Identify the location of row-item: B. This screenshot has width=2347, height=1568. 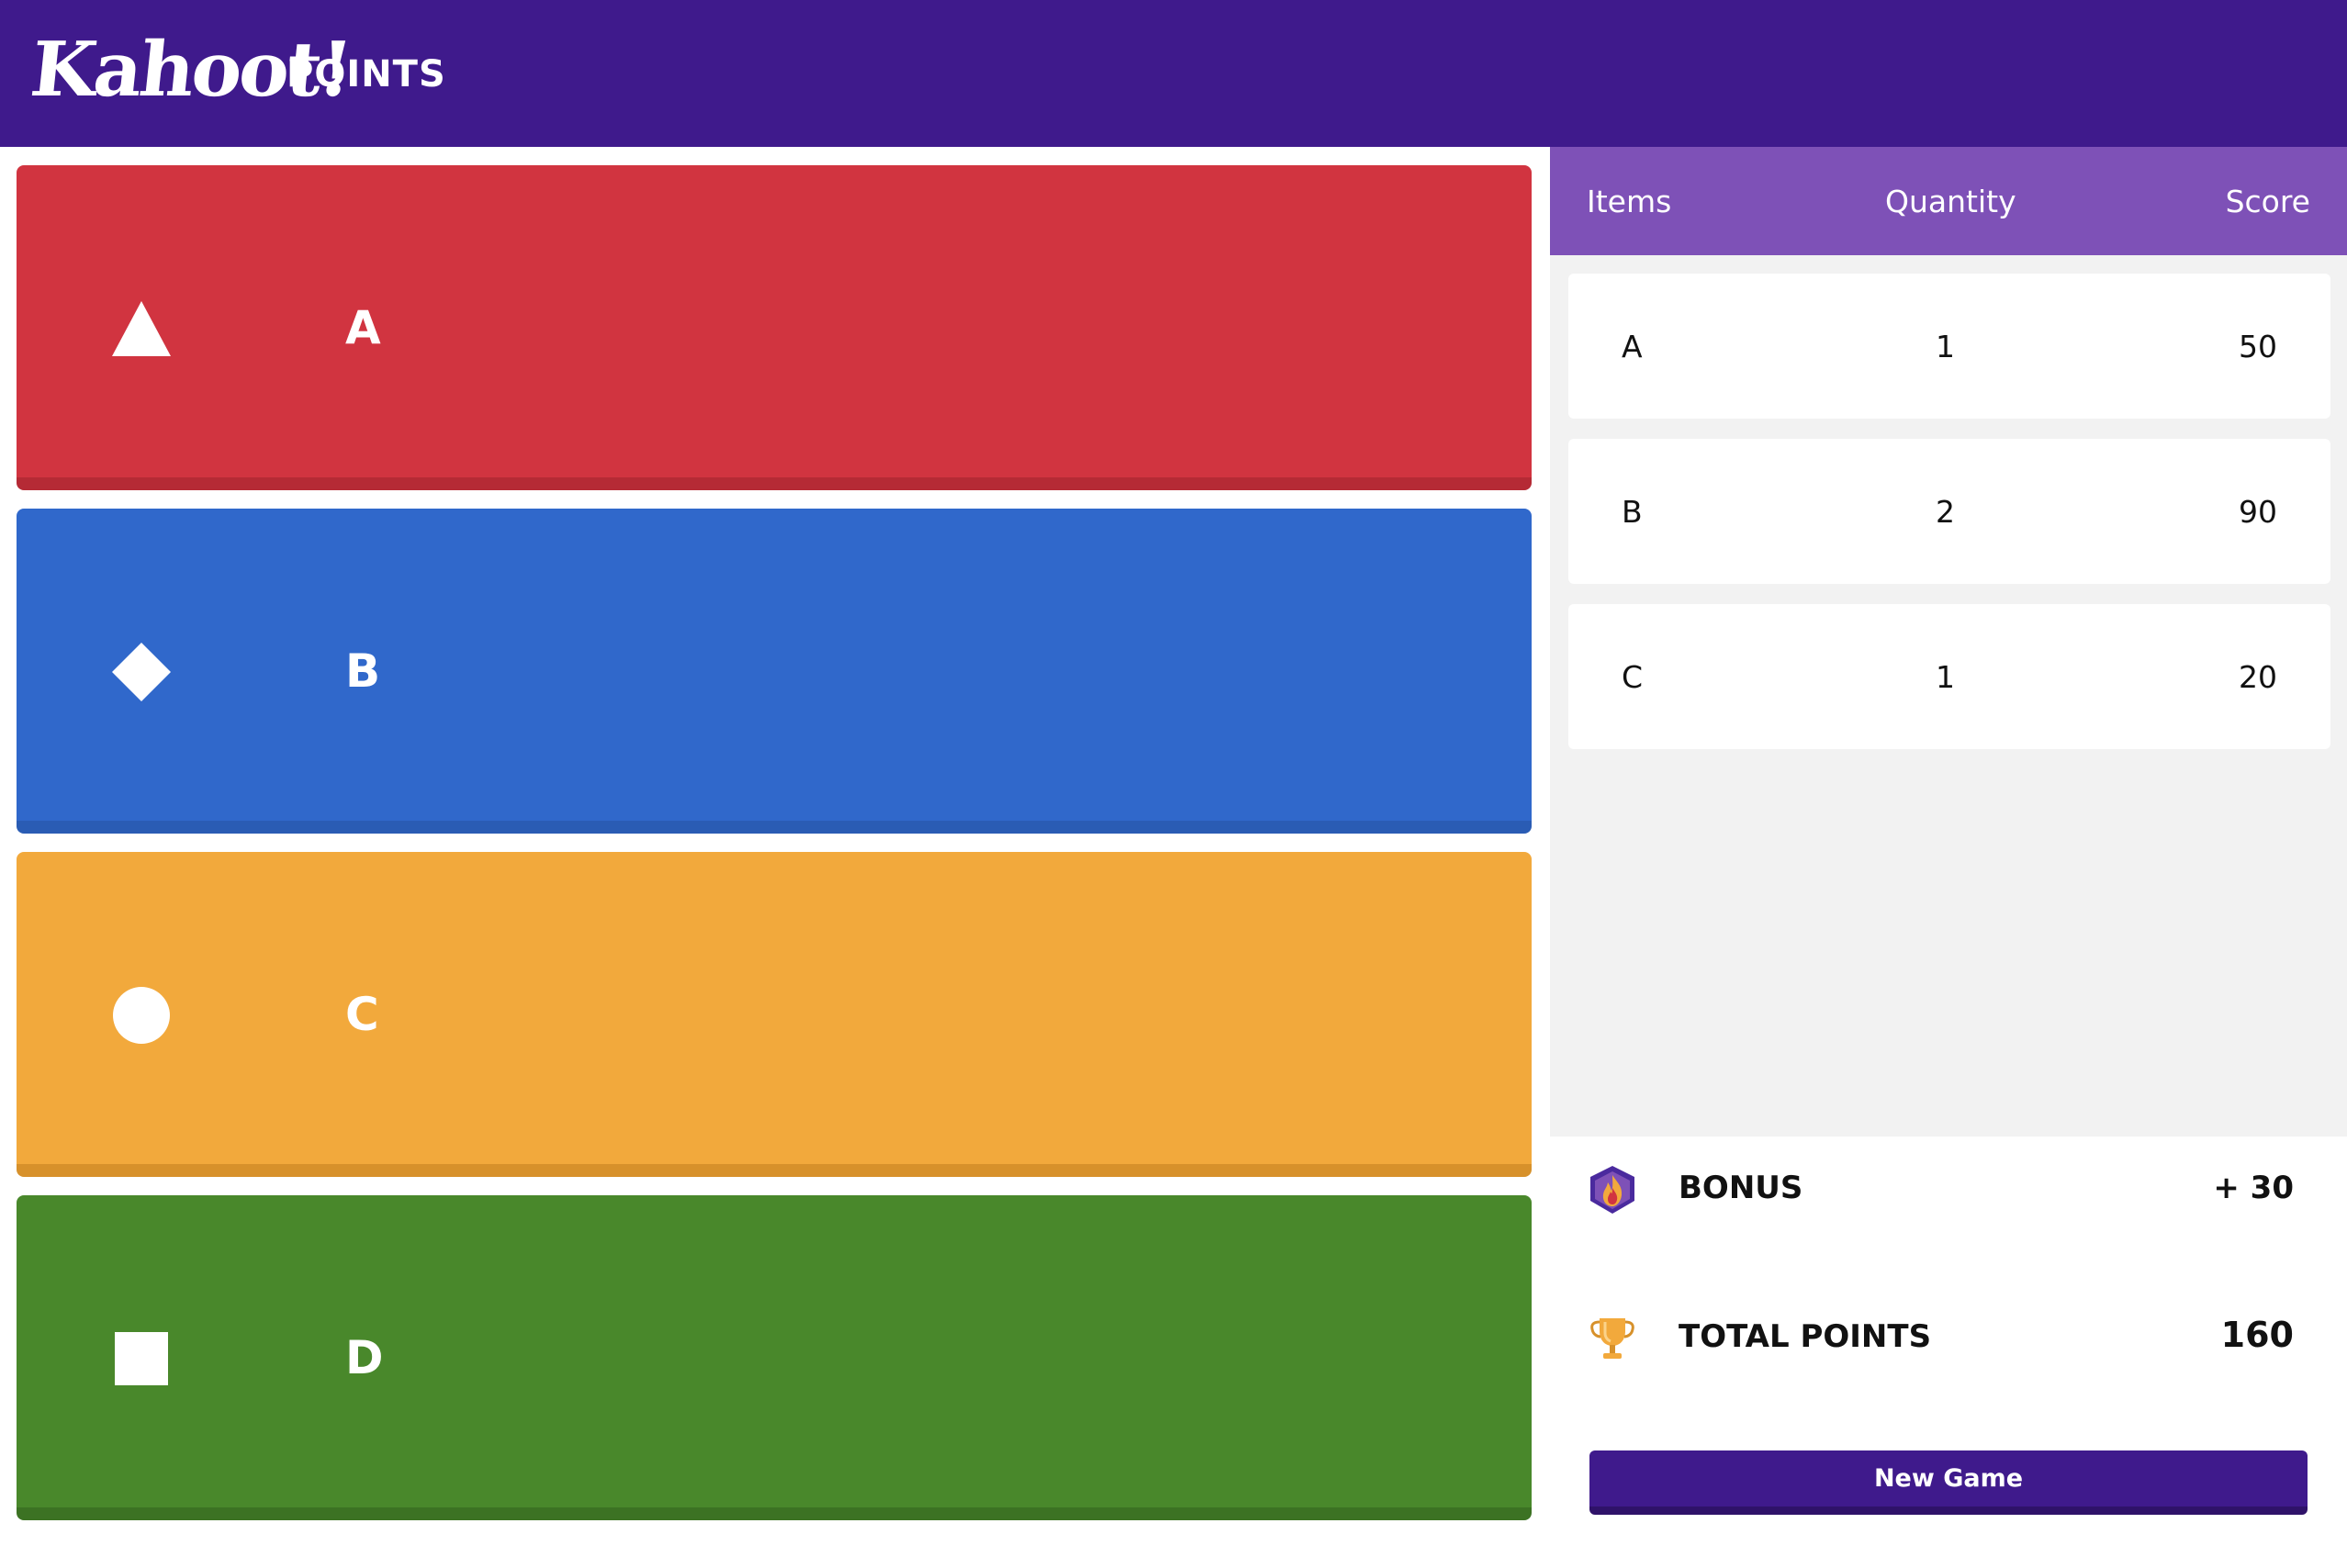
(1632, 512).